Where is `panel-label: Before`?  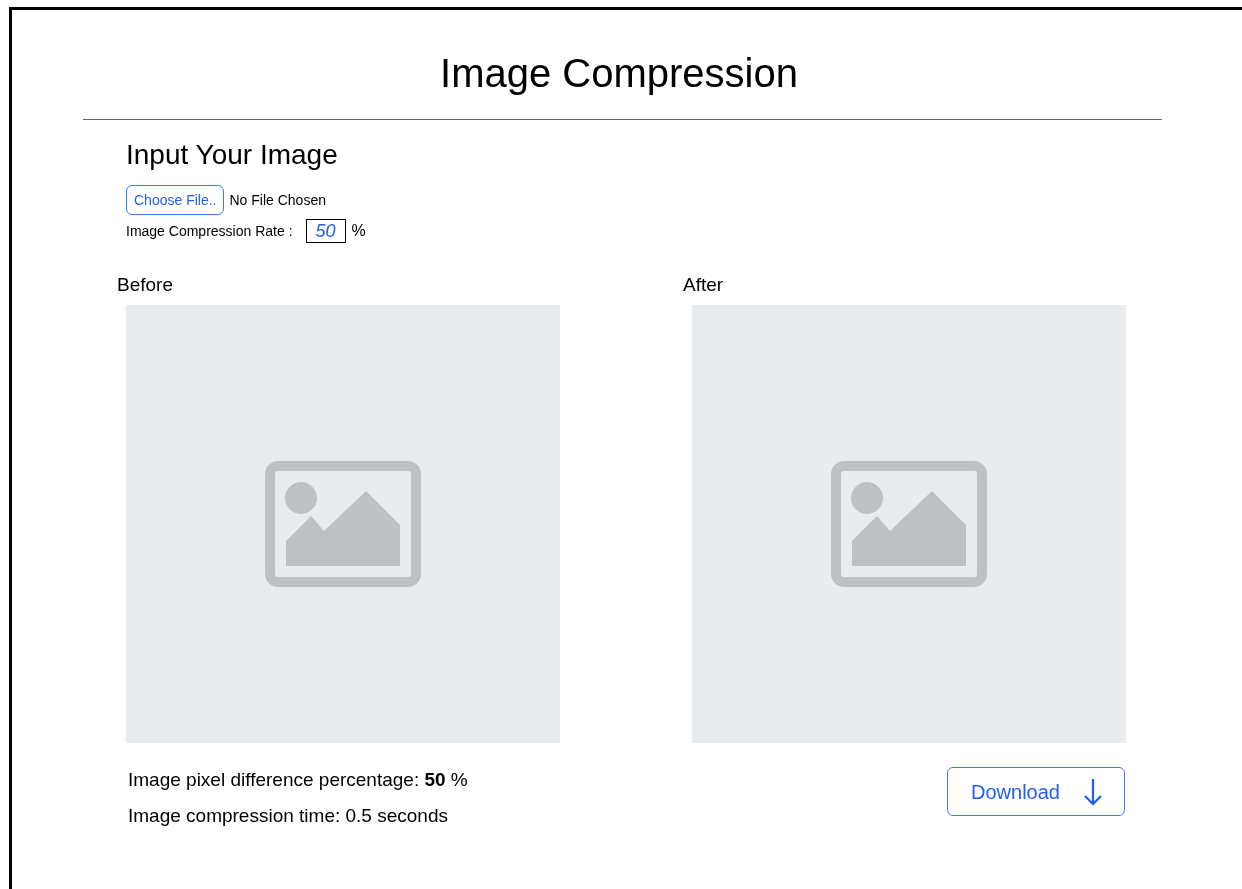
panel-label: Before is located at coordinates (145, 285).